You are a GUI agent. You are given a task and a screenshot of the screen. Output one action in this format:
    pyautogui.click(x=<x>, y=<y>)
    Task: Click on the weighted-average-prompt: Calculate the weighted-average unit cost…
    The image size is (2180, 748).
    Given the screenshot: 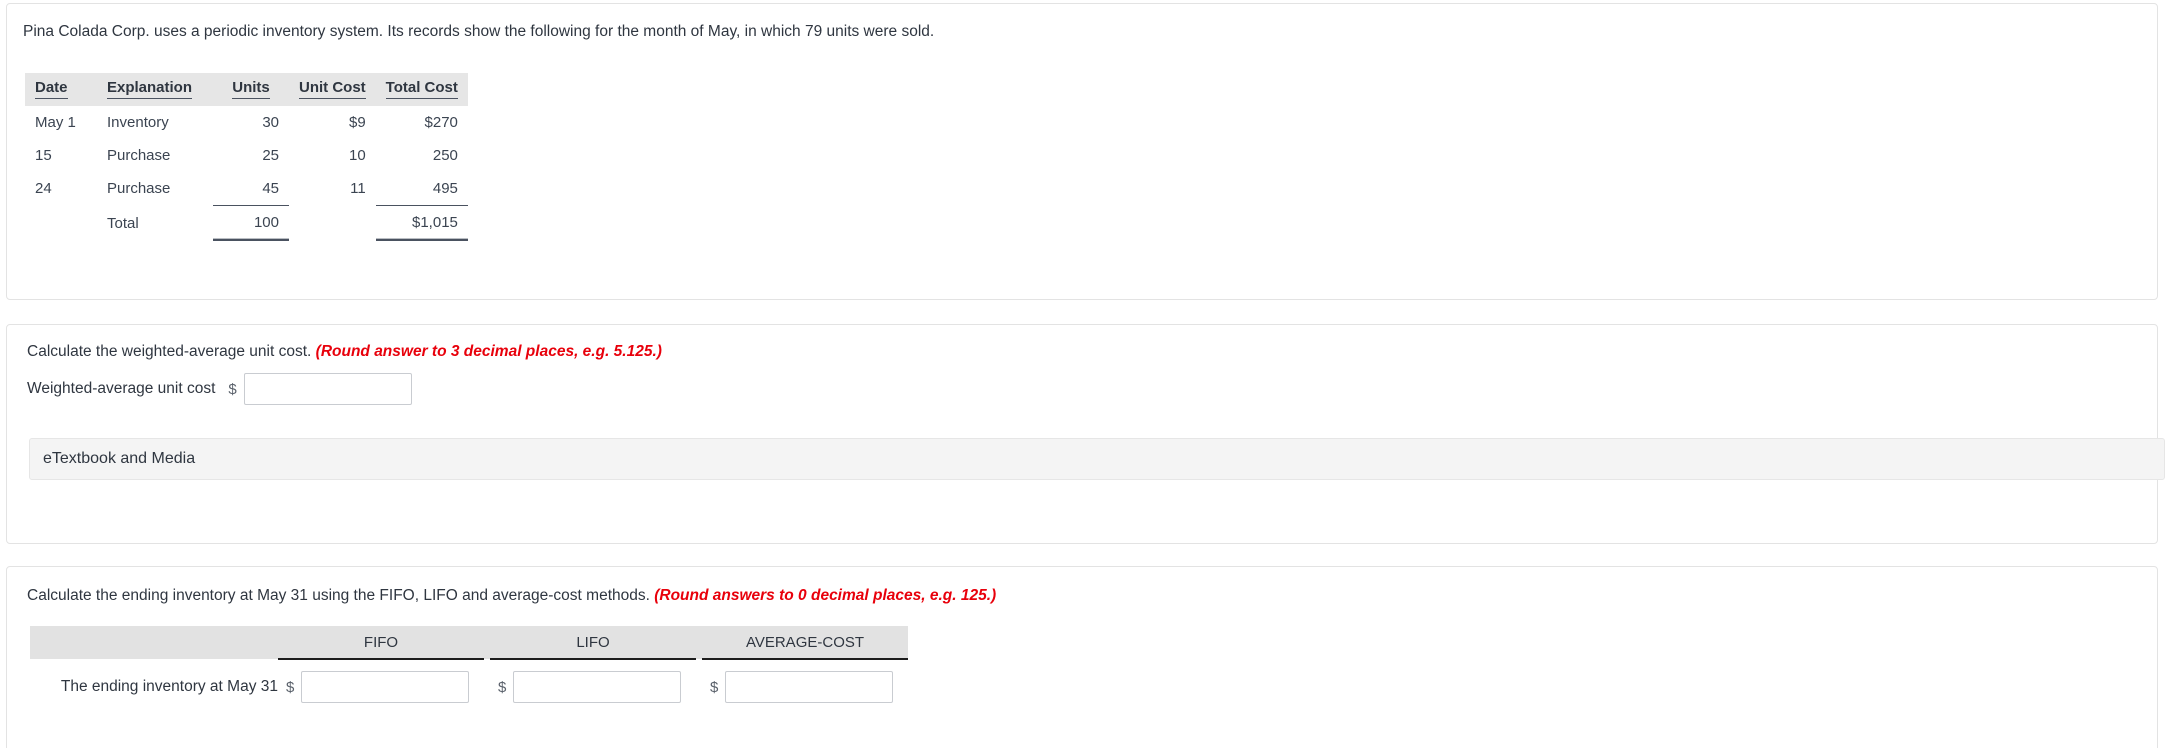 What is the action you would take?
    pyautogui.click(x=344, y=352)
    